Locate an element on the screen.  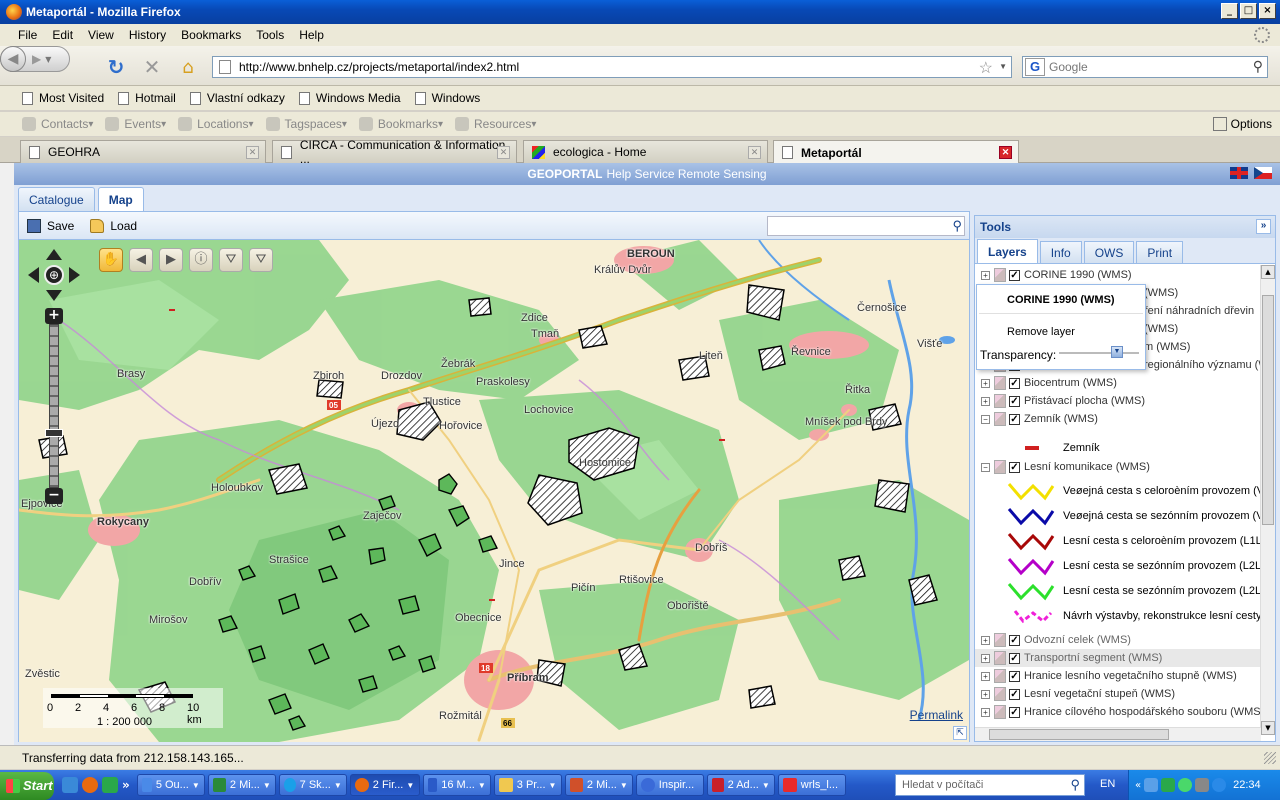
home-button: ⌂ is located at coordinates (188, 67).